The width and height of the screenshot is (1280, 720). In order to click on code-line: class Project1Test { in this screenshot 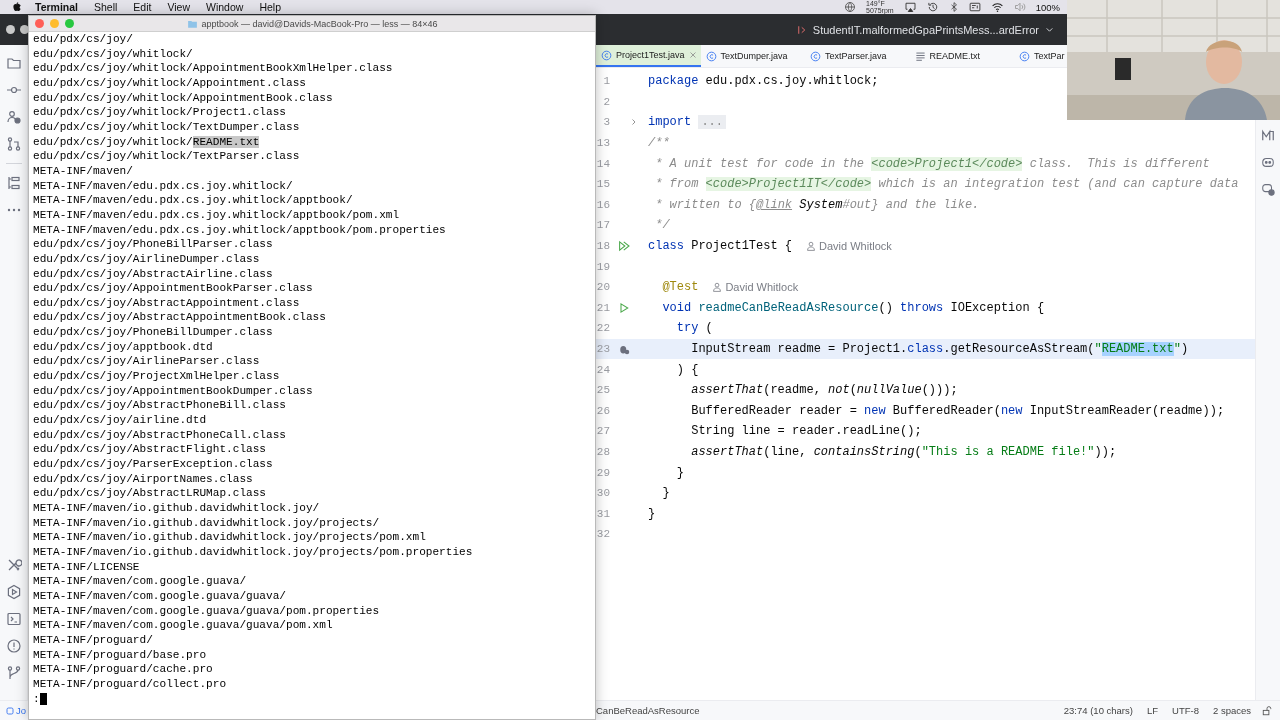, I will do `click(720, 246)`.